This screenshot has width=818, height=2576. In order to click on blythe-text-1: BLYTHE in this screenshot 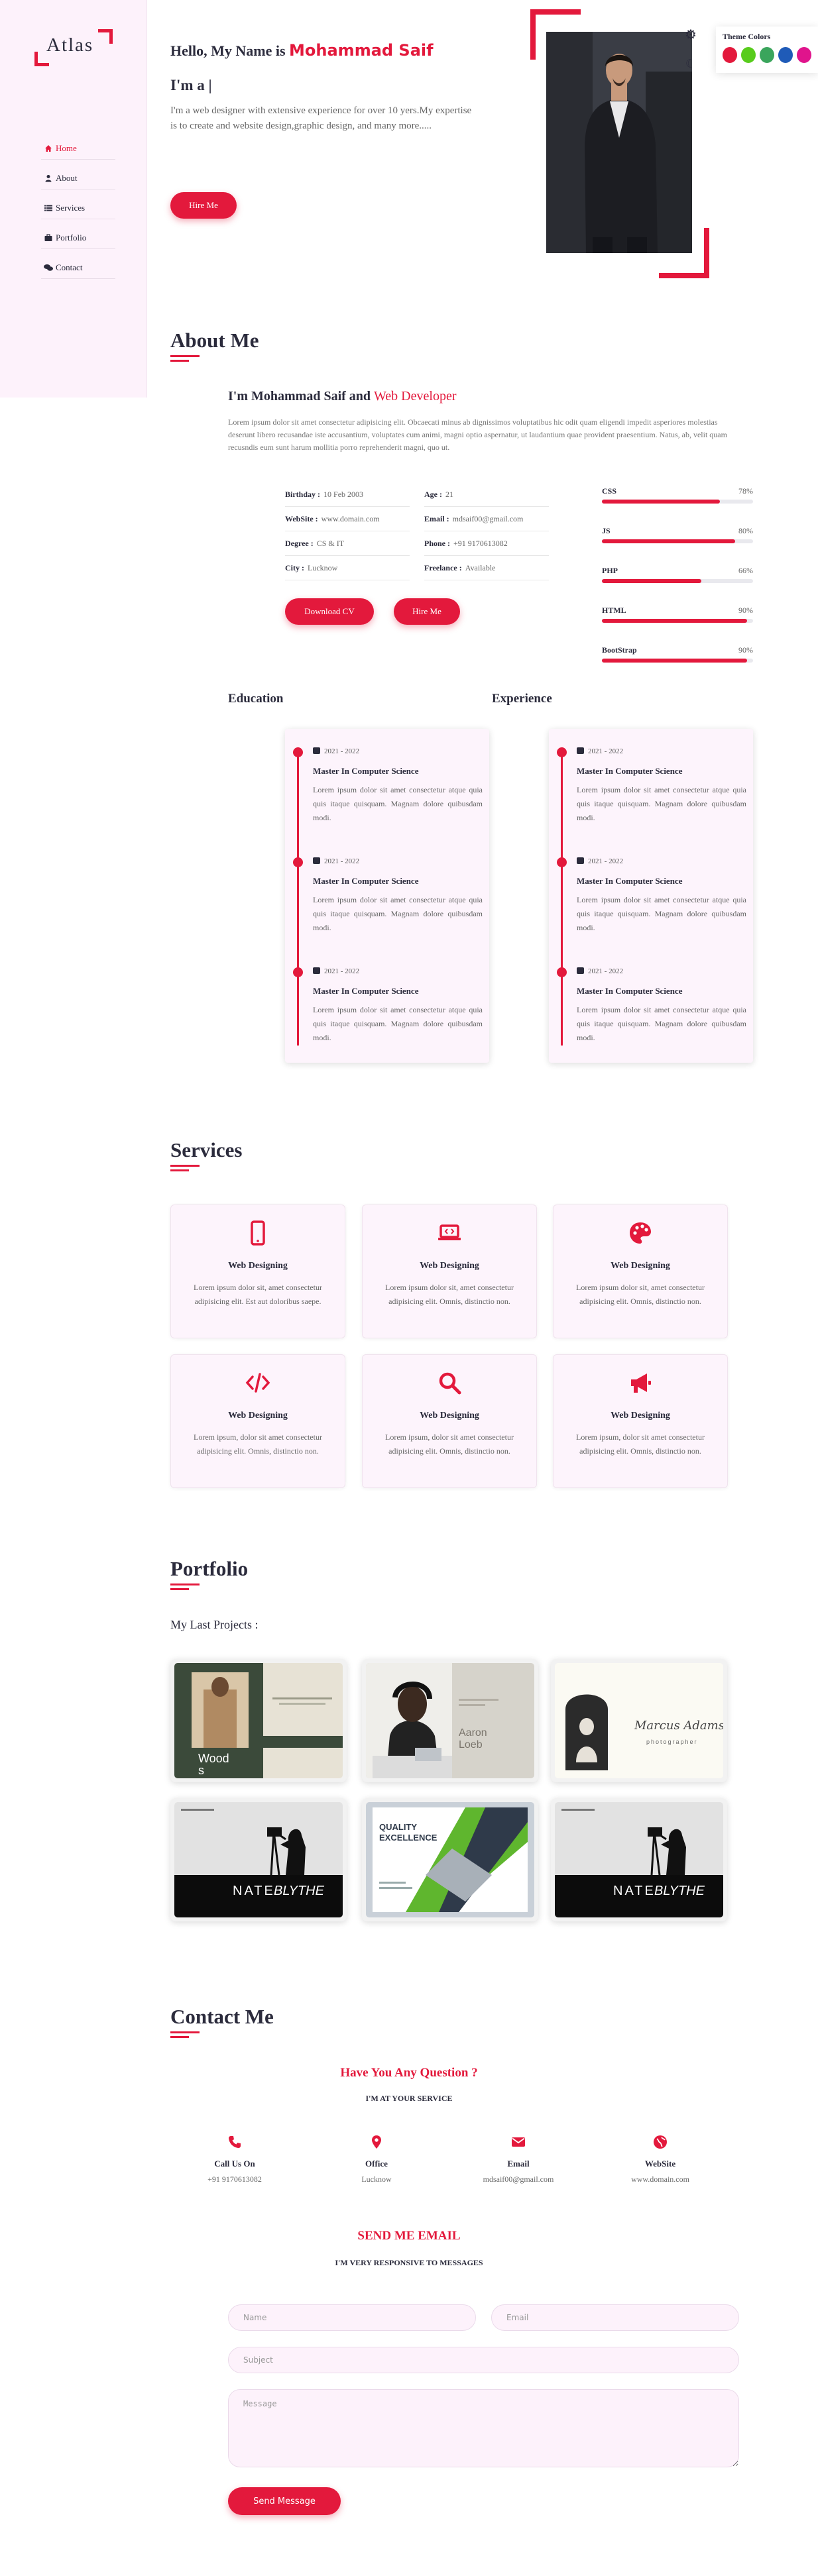, I will do `click(299, 1891)`.